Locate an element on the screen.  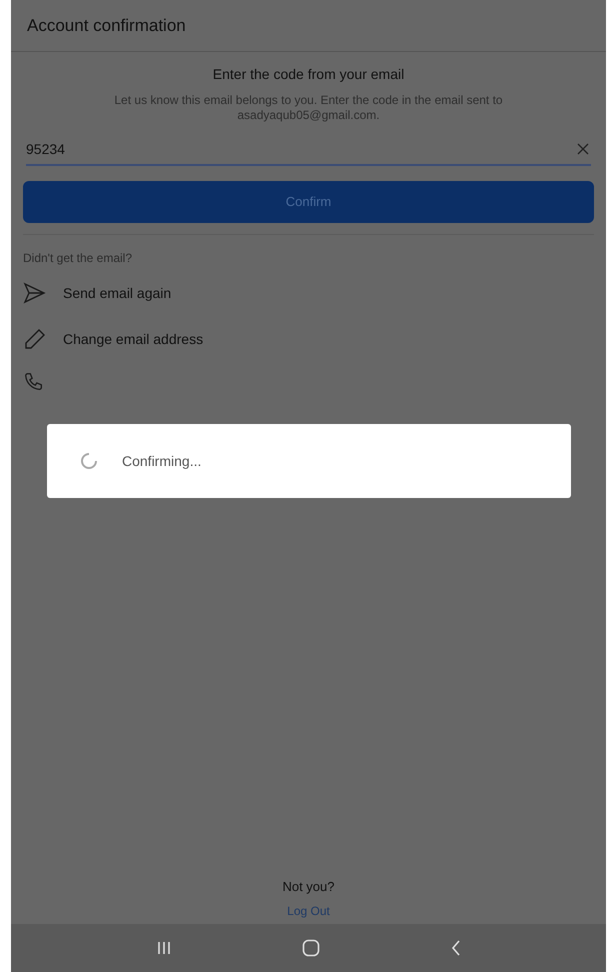
heading: Enter the code from your email is located at coordinates (308, 74).